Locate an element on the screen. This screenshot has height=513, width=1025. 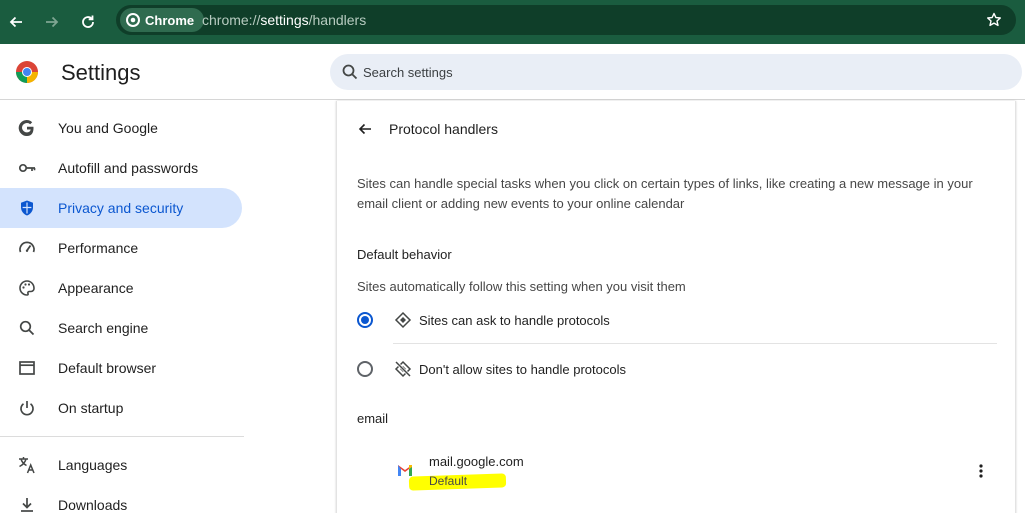
chrome-icon is located at coordinates (133, 20).